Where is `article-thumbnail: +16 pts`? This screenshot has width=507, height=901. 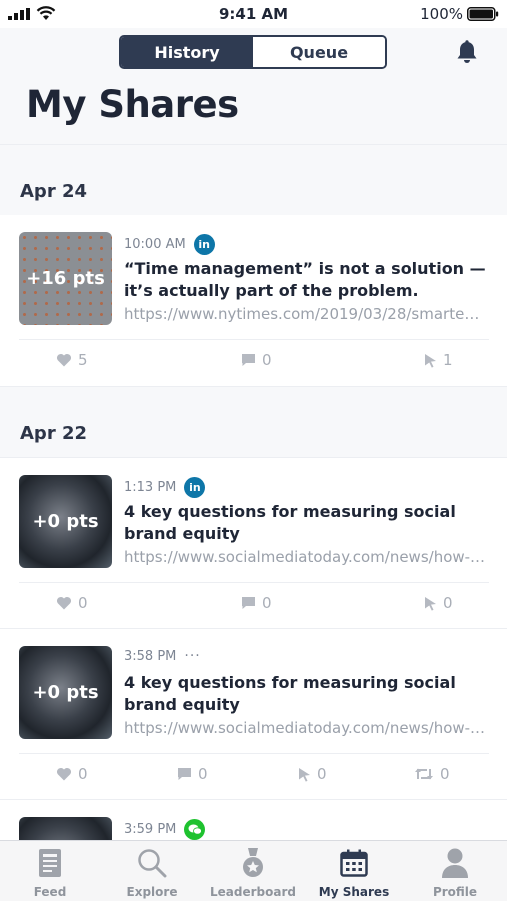
article-thumbnail: +16 pts is located at coordinates (65, 278).